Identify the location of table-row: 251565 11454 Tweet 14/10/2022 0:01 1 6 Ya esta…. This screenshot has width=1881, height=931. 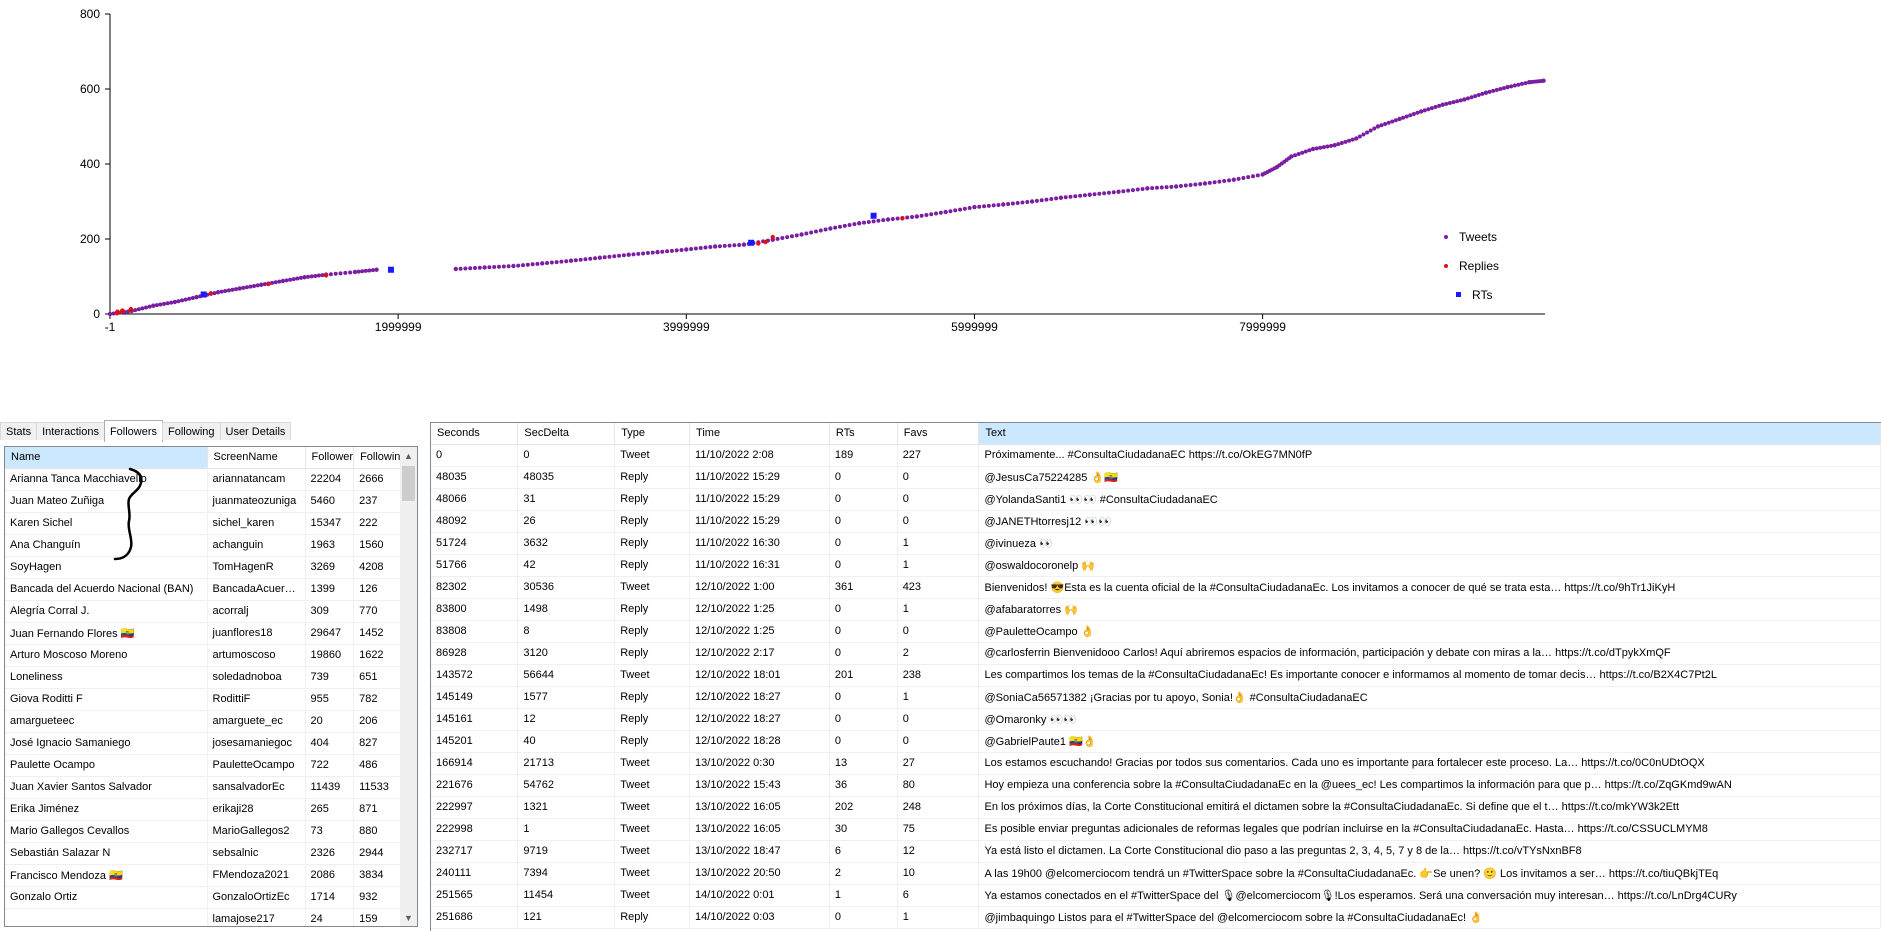
(1156, 895).